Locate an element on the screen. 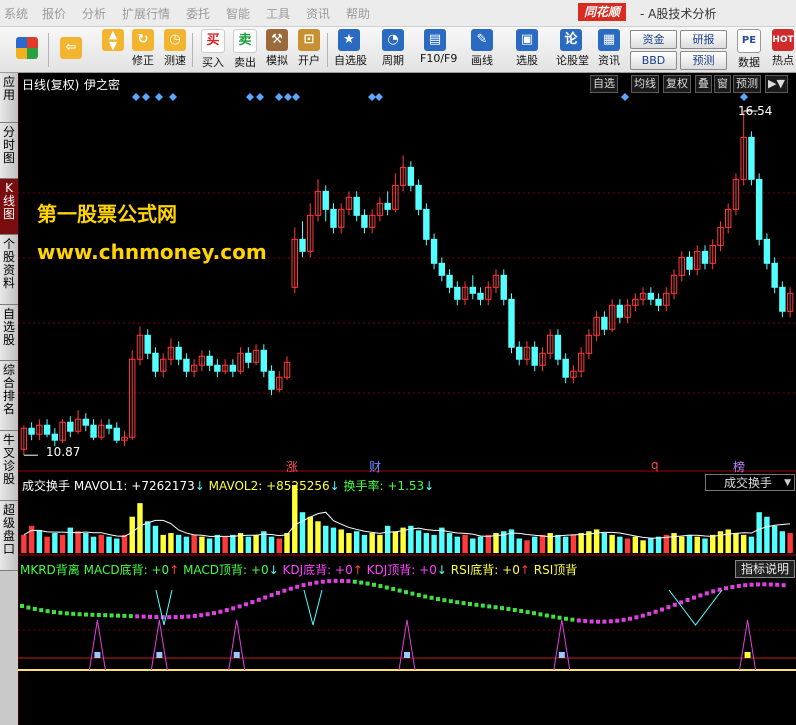  side-tab-order-book: 超级盘口 is located at coordinates (9, 536).